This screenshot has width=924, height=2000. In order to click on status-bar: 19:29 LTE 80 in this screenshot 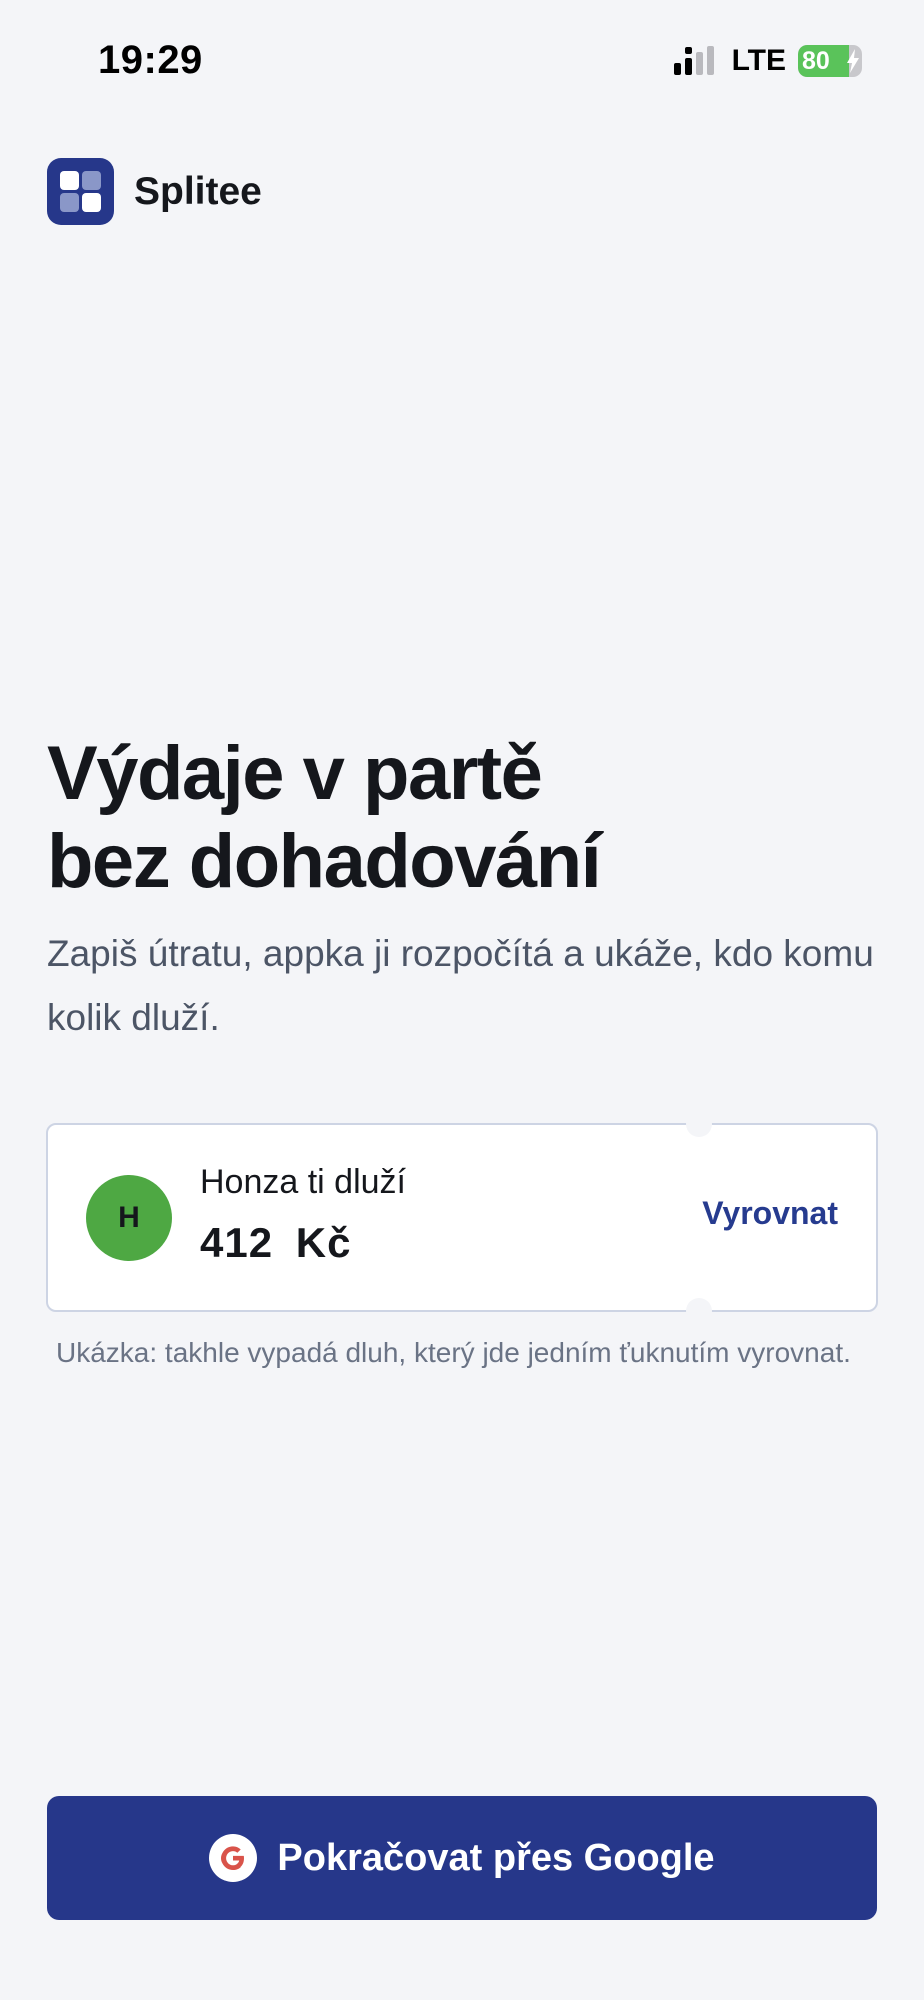, I will do `click(462, 60)`.